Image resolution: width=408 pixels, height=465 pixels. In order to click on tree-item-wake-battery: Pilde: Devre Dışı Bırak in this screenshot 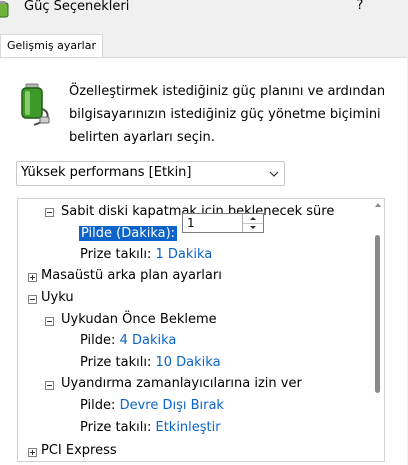, I will do `click(152, 406)`.